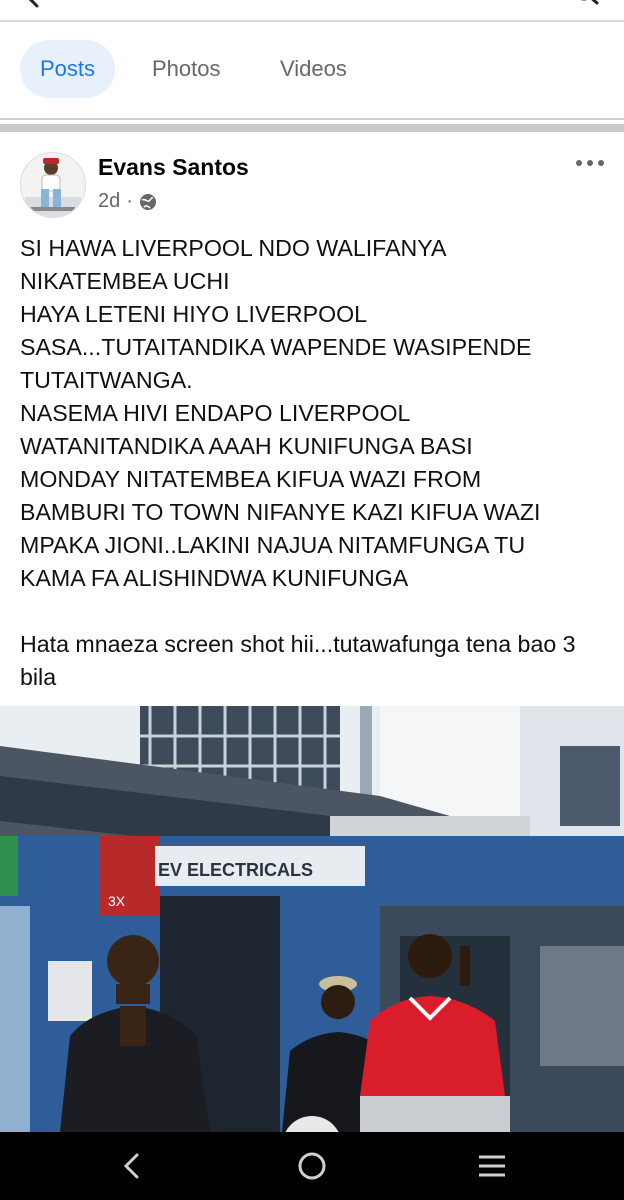 This screenshot has height=1200, width=624. I want to click on post-text-line: HAYA LETENI HIYO LIVERPOOL, so click(194, 314).